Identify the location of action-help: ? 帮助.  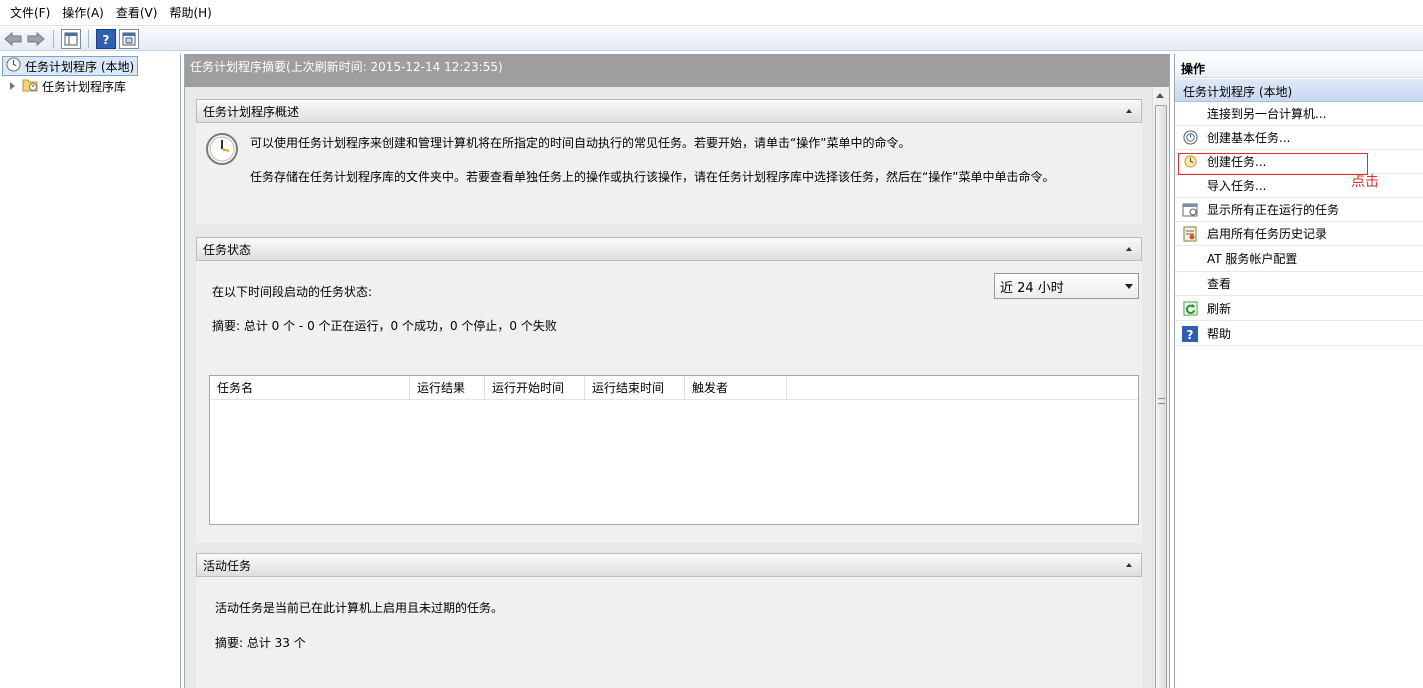
(1299, 334).